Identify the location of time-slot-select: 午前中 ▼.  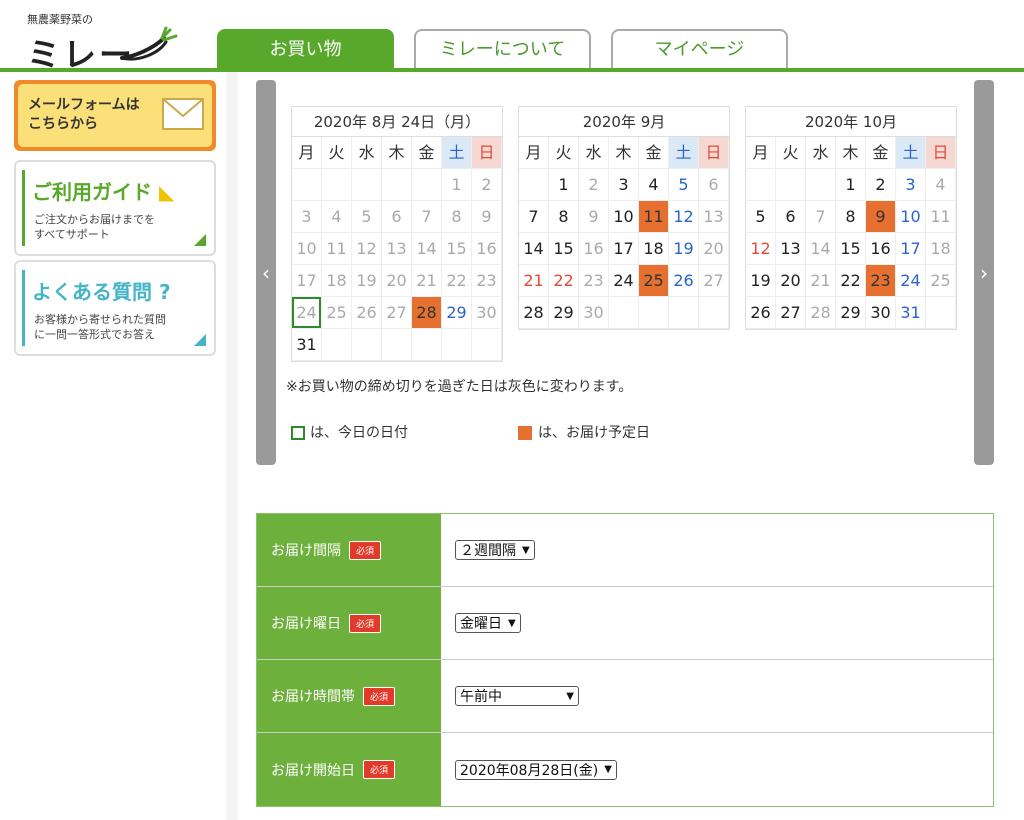
(517, 696).